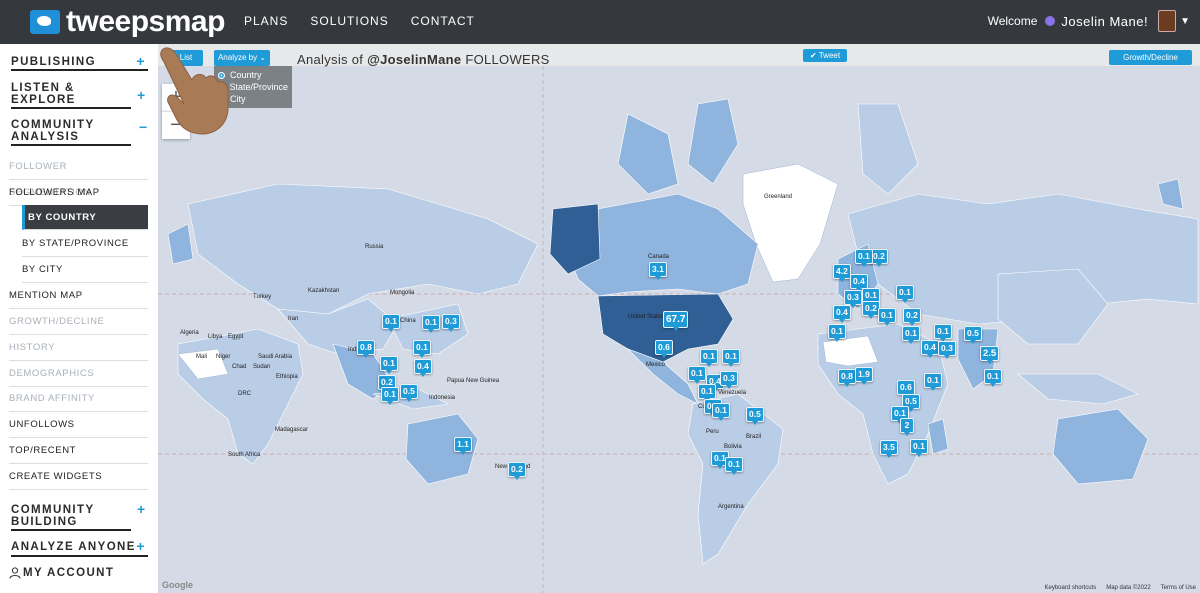 Image resolution: width=1200 pixels, height=593 pixels. What do you see at coordinates (463, 446) in the screenshot?
I see `map-marker: 1.1` at bounding box center [463, 446].